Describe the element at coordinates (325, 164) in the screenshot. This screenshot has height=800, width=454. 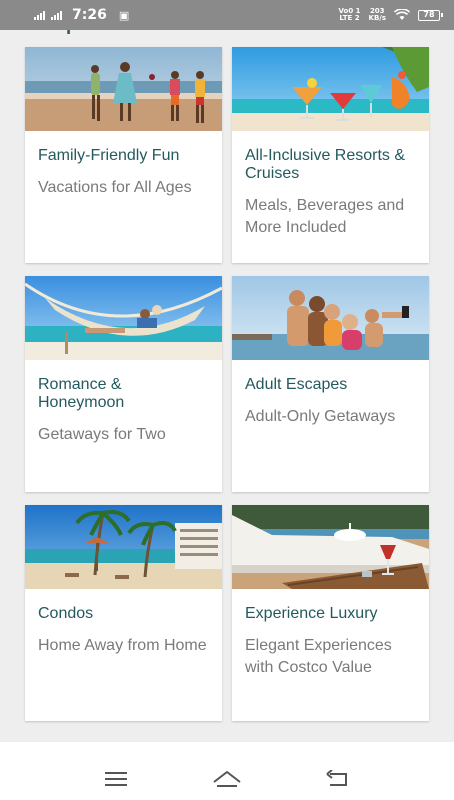
I see `card-title: All-Inclusive Resorts & Cruises` at that location.